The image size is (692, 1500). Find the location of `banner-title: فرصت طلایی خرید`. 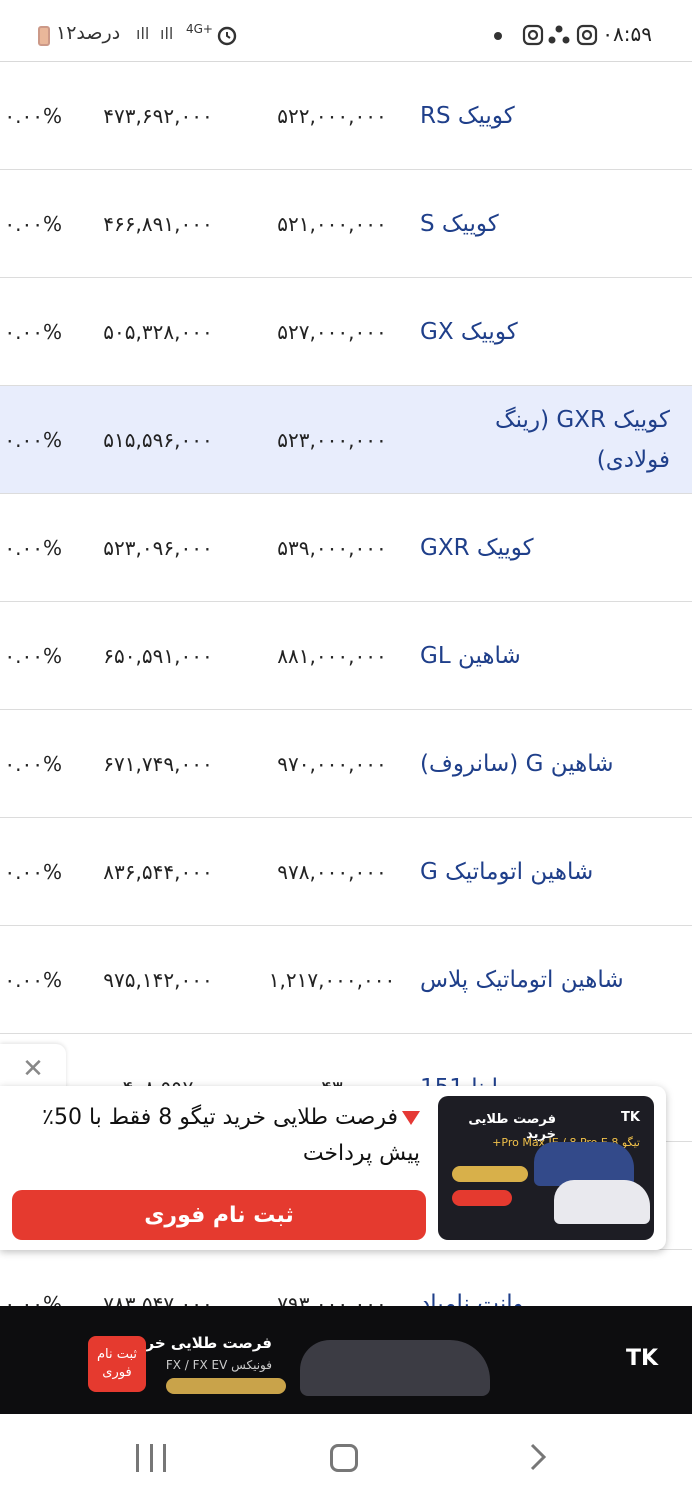

banner-title: فرصت طلایی خرید is located at coordinates (201, 1343).